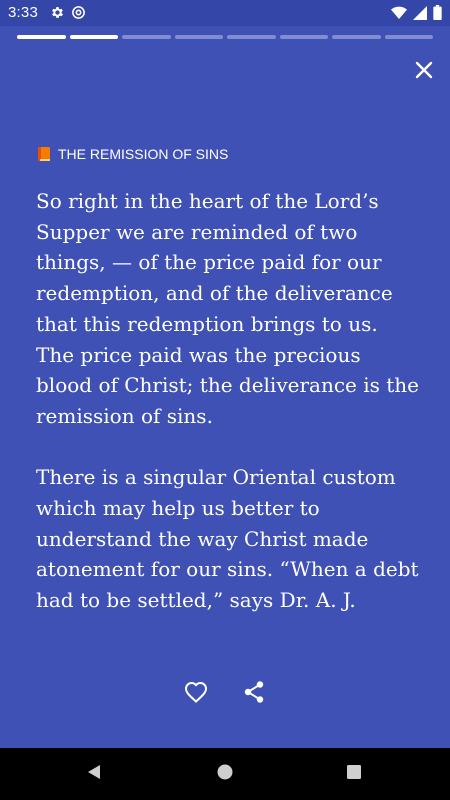 The width and height of the screenshot is (450, 800). I want to click on heart-outline-icon, so click(196, 694).